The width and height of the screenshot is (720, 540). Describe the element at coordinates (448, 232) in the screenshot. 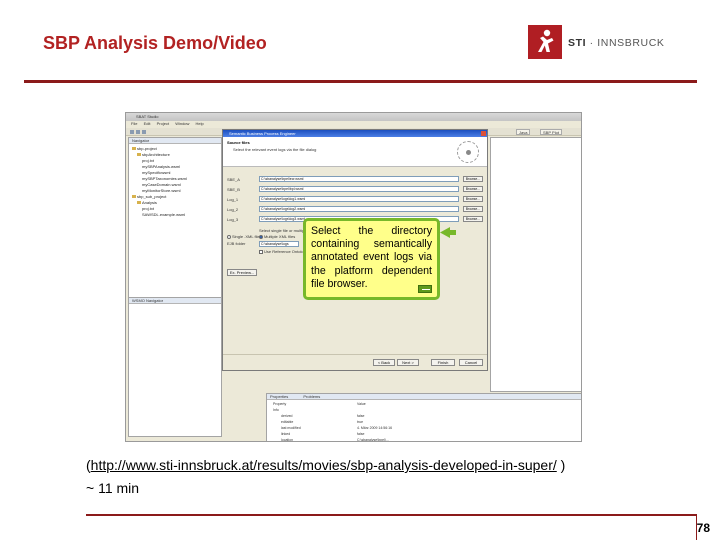

I see `callout-pointer-icon` at that location.